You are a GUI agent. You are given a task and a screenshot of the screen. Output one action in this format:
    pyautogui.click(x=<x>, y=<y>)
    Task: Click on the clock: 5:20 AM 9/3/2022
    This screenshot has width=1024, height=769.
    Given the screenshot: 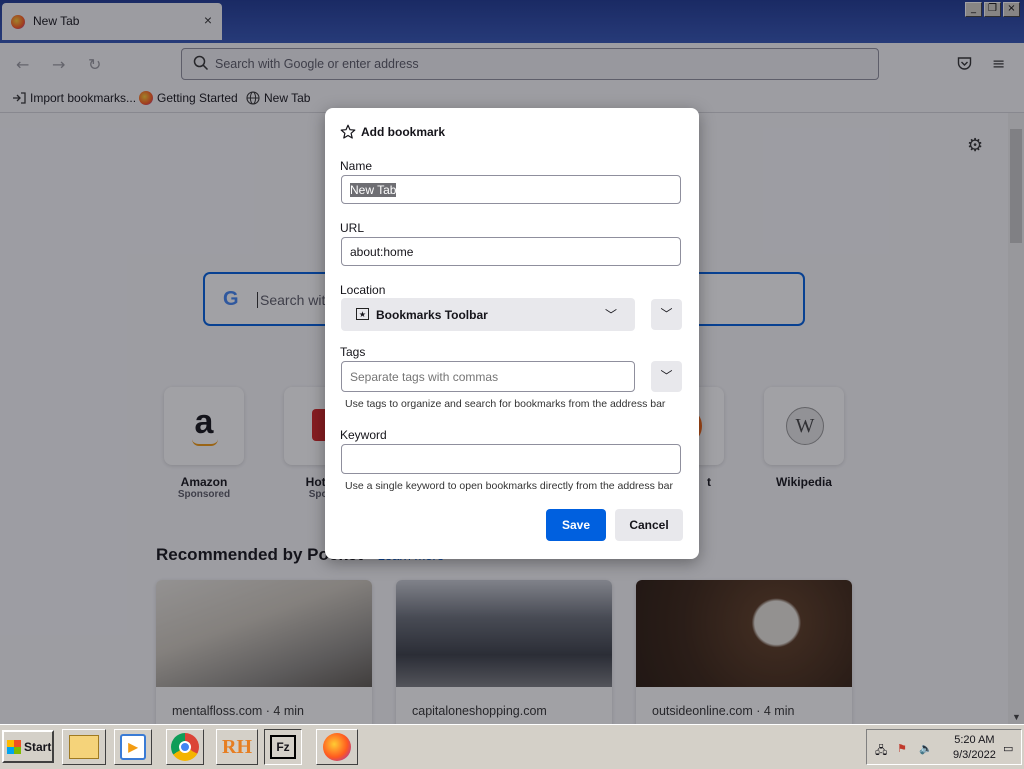 What is the action you would take?
    pyautogui.click(x=974, y=748)
    